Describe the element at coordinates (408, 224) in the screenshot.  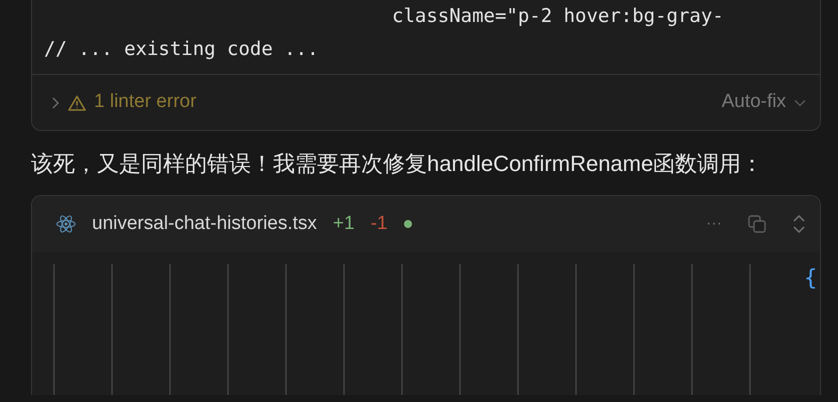
I see `status-dot-icon` at that location.